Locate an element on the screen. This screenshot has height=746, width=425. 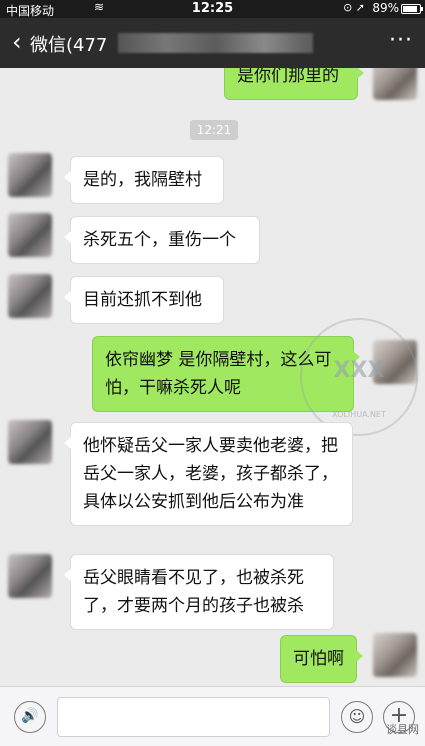
chat-header: ‹ 微信(477 ··· is located at coordinates (212, 43).